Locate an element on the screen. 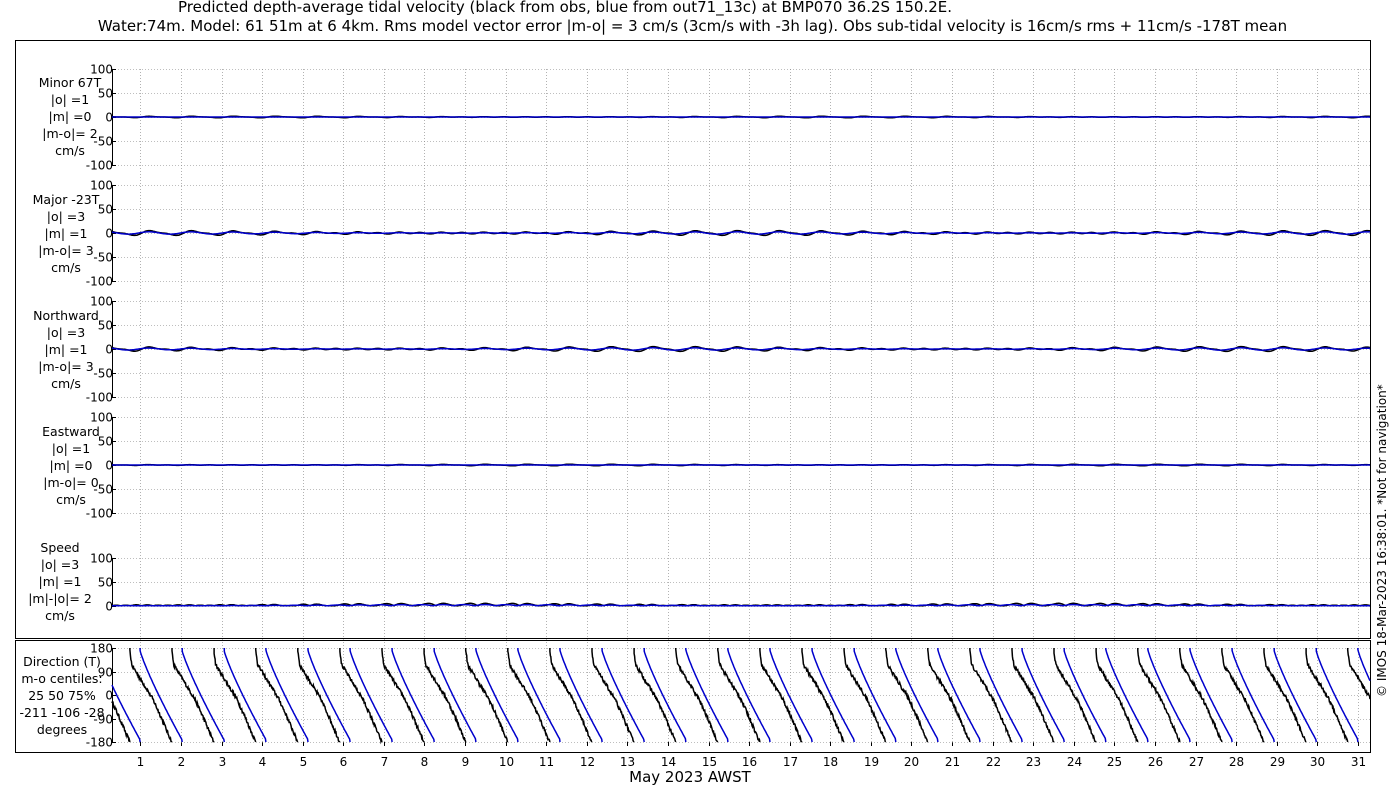 The width and height of the screenshot is (1400, 800). x-tick-label: 17 is located at coordinates (790, 762).